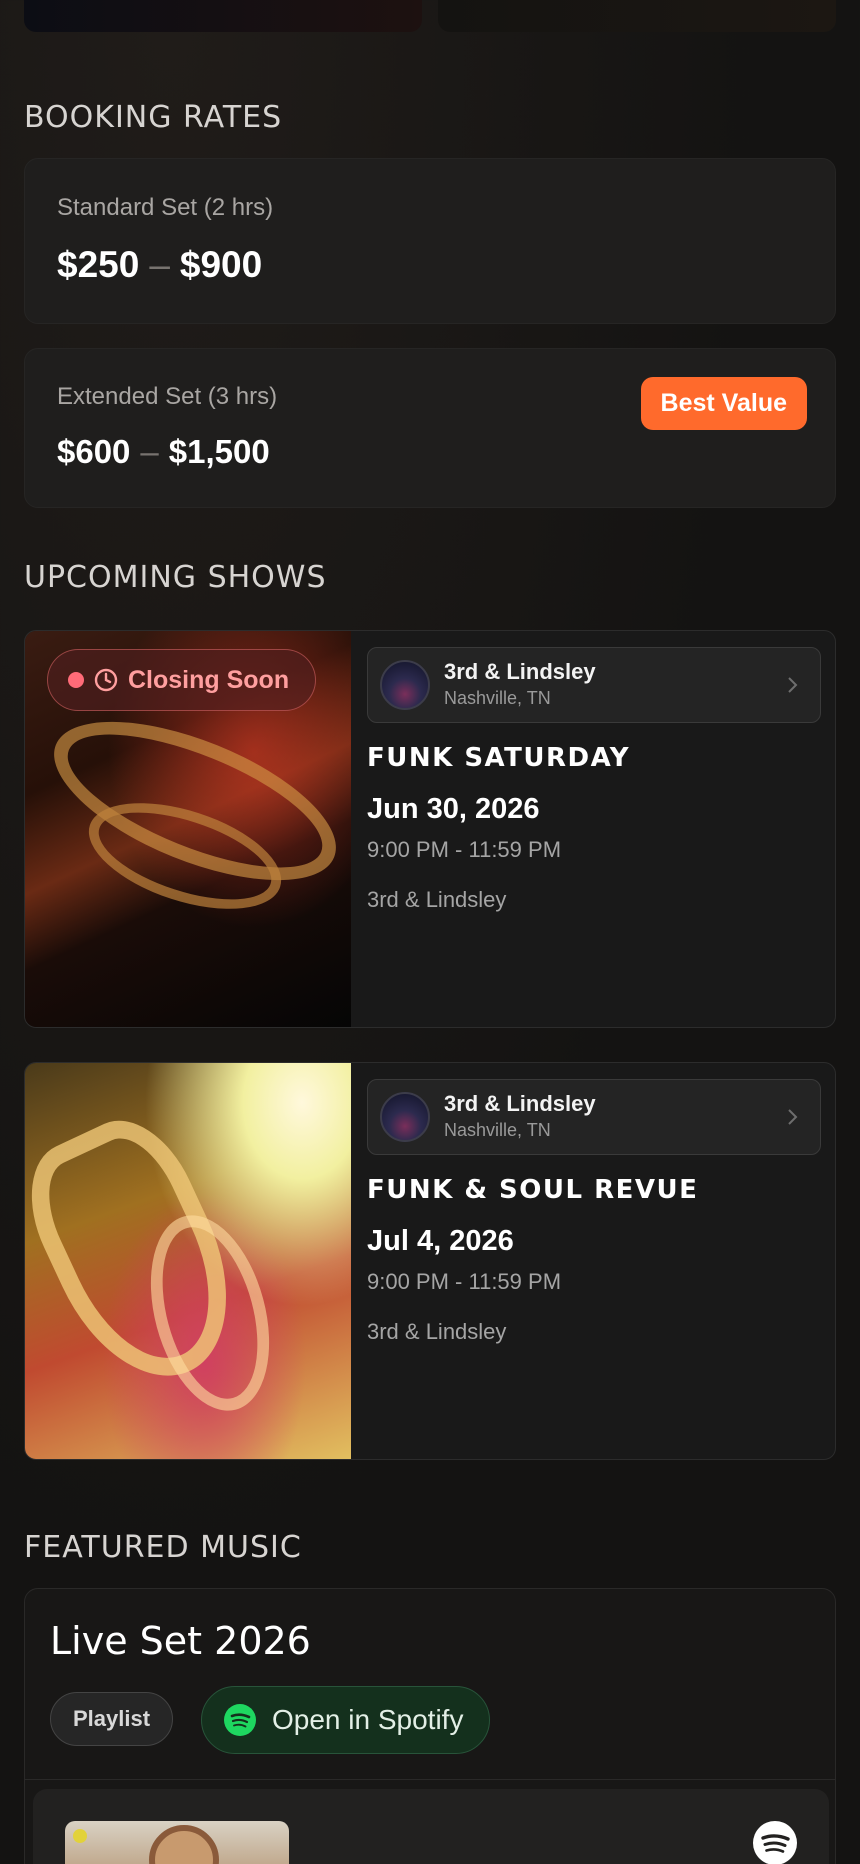  What do you see at coordinates (106, 680) in the screenshot?
I see `clock-icon` at bounding box center [106, 680].